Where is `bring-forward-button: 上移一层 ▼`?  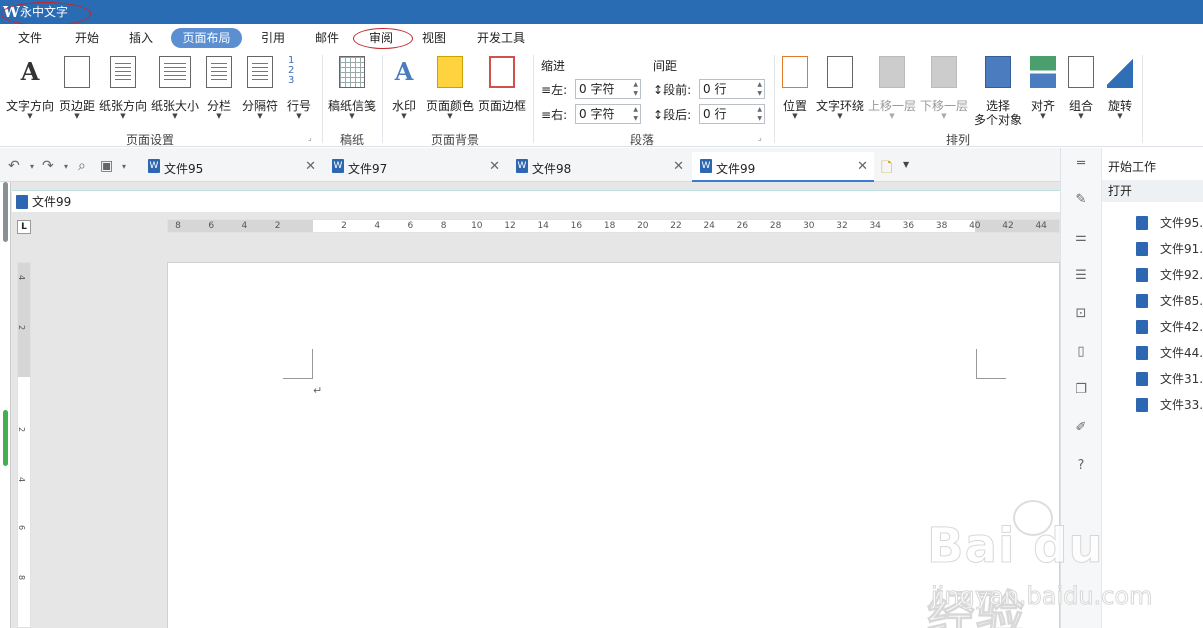
bring-forward-button: 上移一层 ▼ is located at coordinates (892, 88).